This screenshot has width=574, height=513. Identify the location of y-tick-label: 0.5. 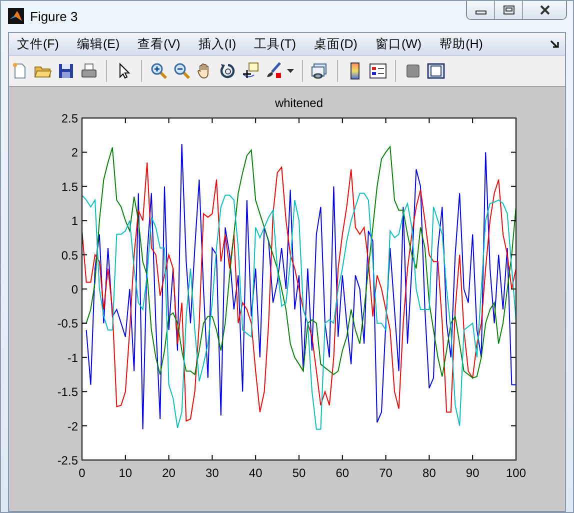
(69, 255).